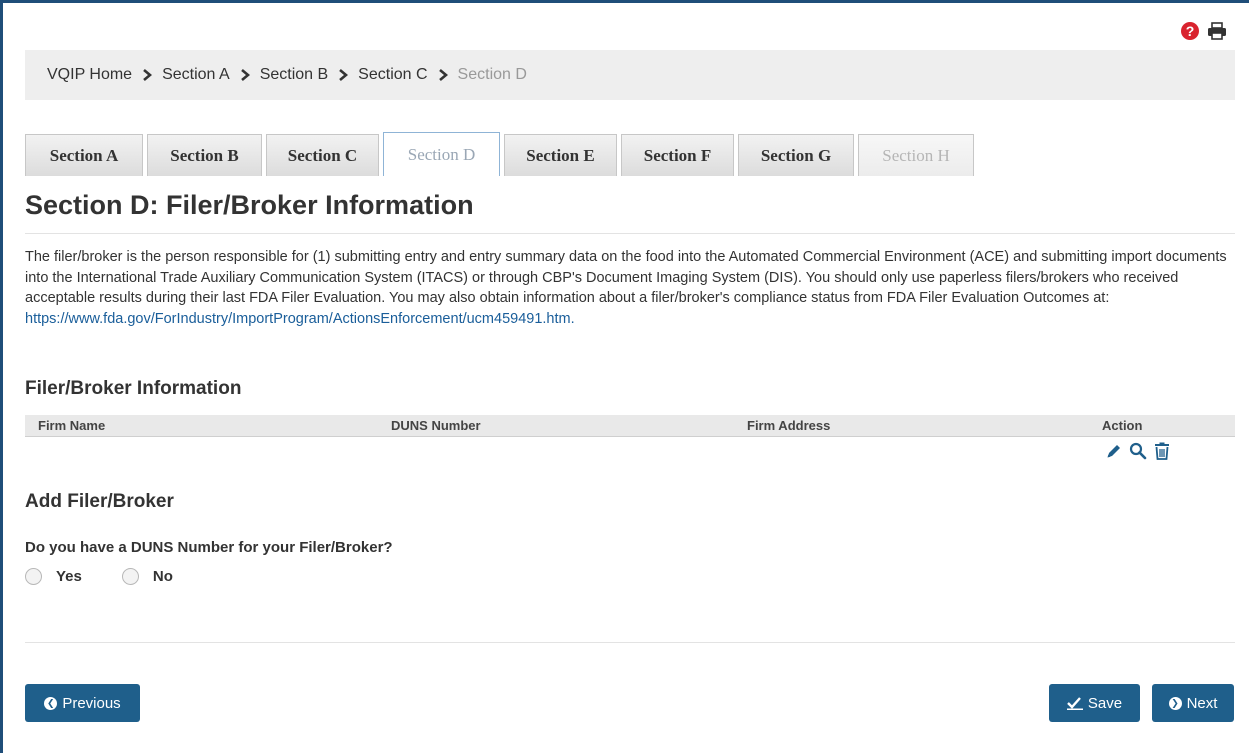  I want to click on duns-no-label: No, so click(163, 576).